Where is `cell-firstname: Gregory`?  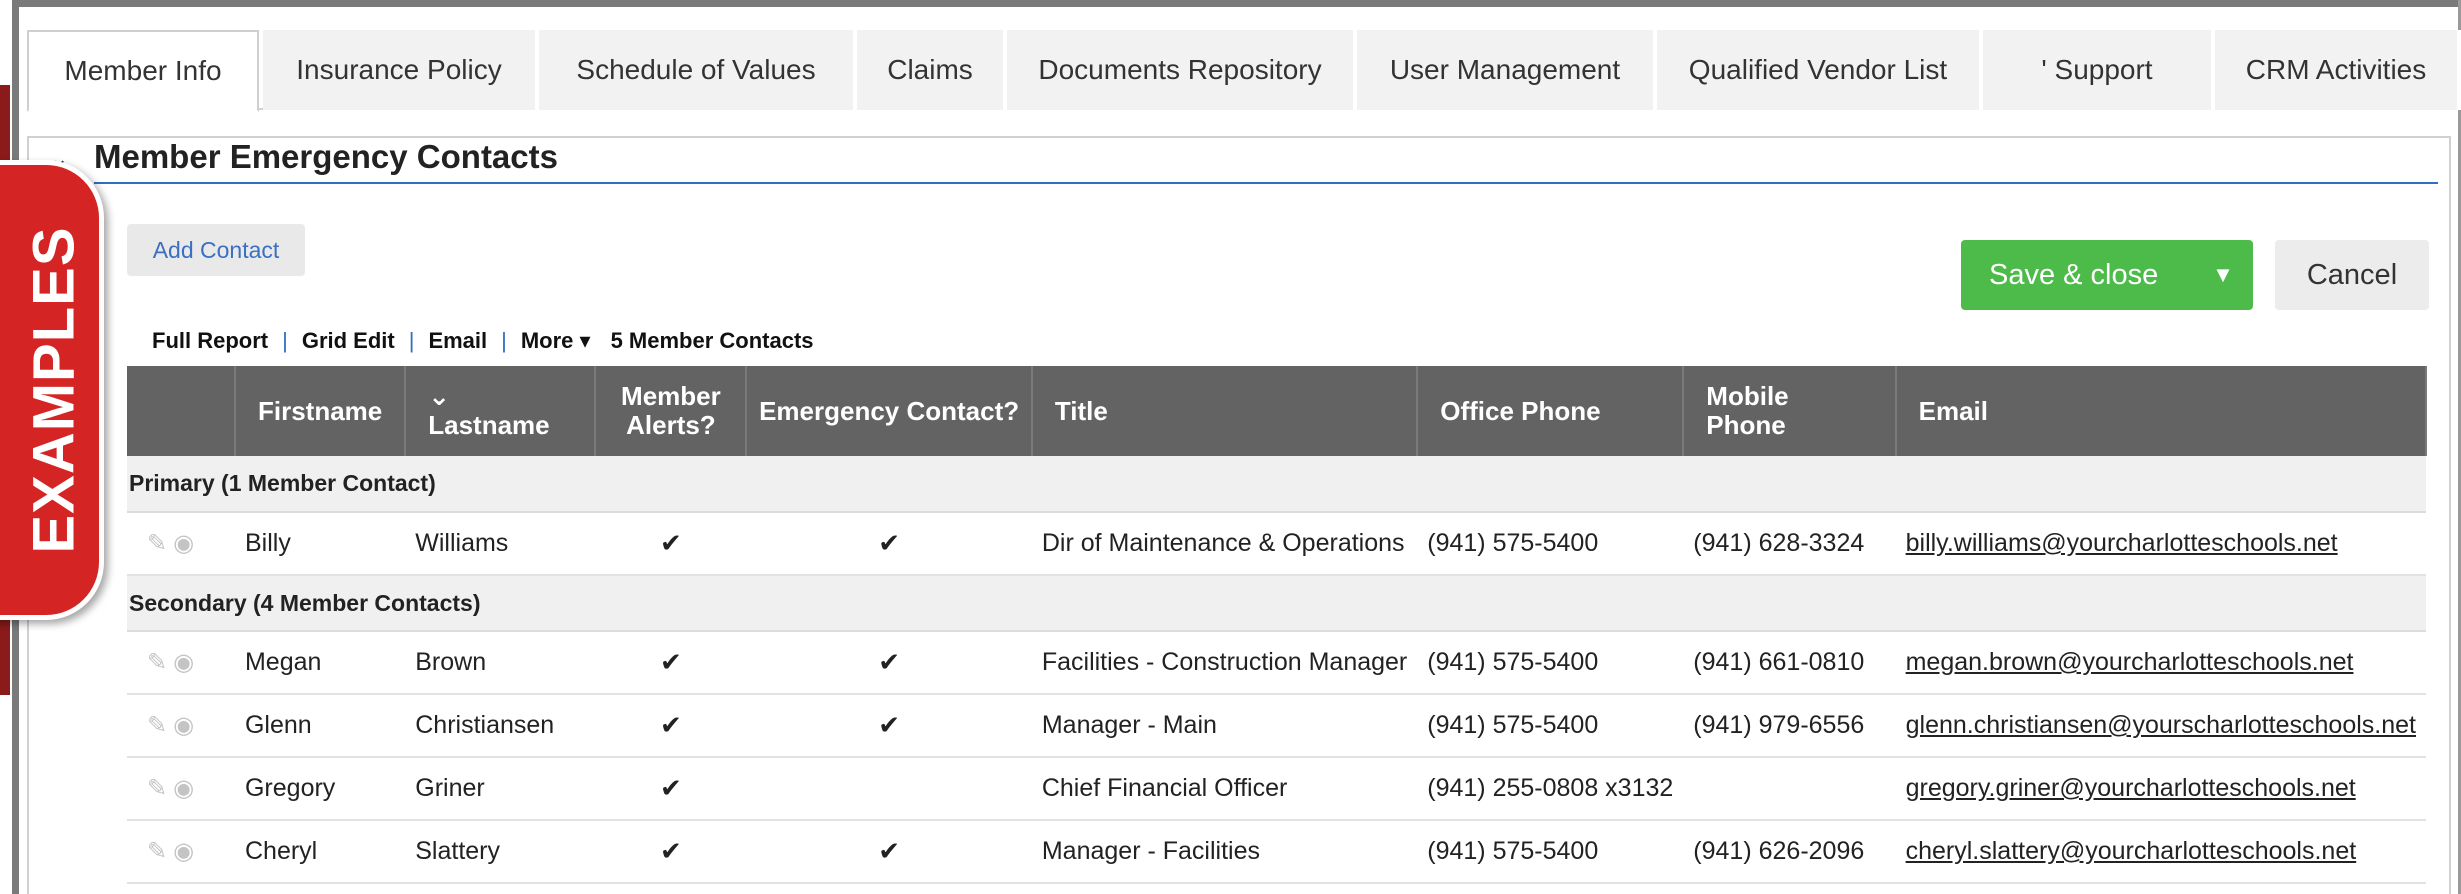 cell-firstname: Gregory is located at coordinates (320, 789).